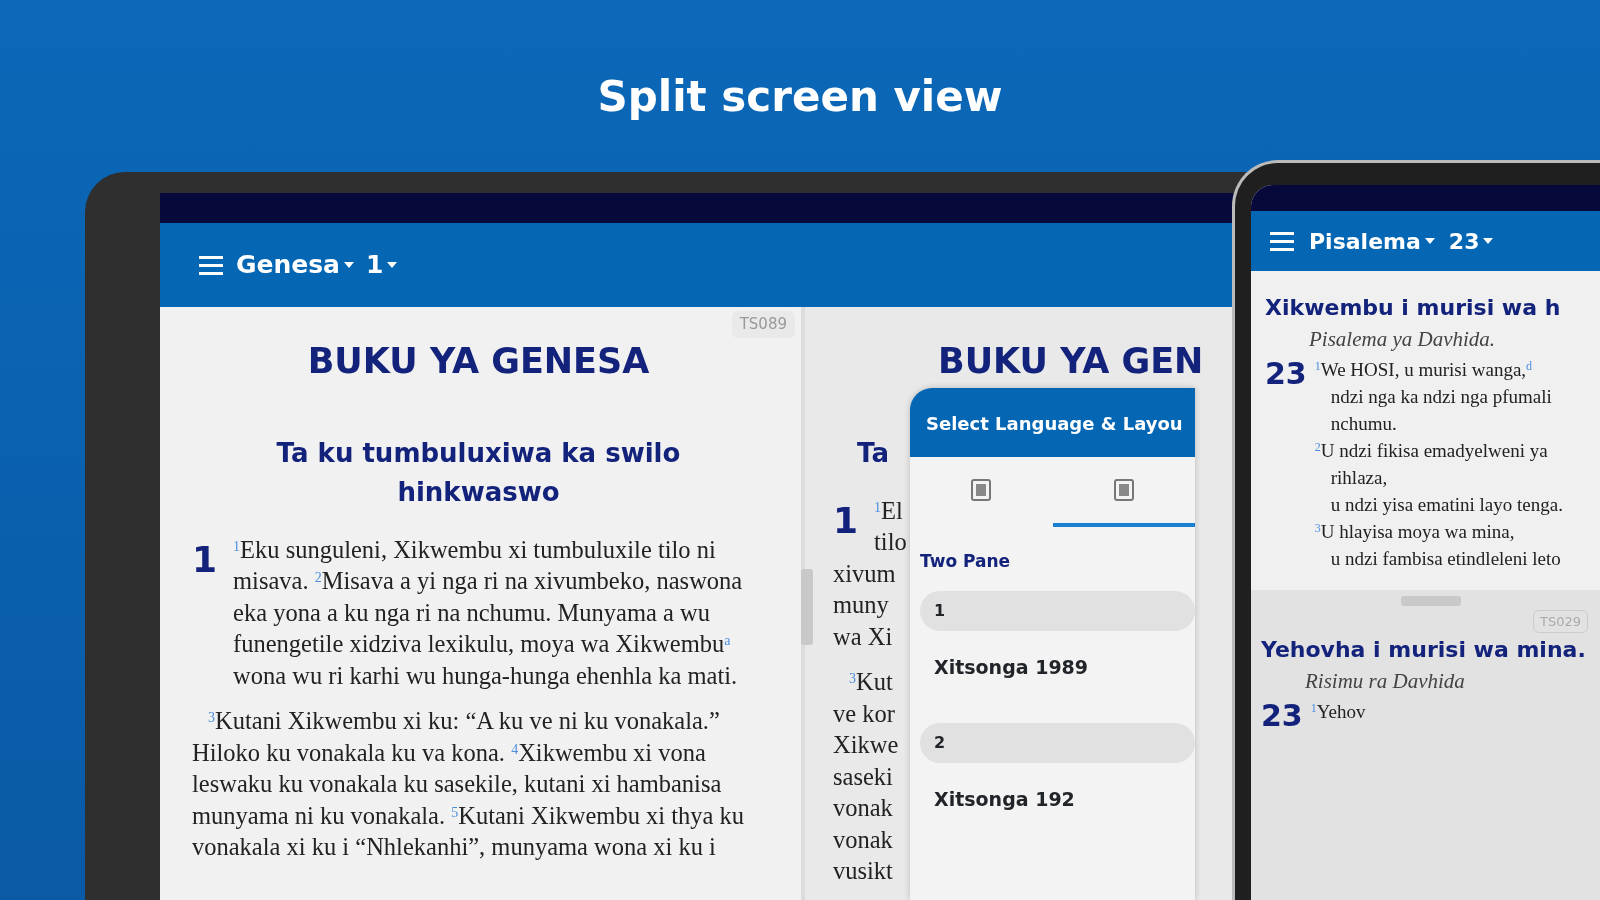 Image resolution: width=1600 pixels, height=900 pixels. I want to click on headline: Split screen view, so click(800, 97).